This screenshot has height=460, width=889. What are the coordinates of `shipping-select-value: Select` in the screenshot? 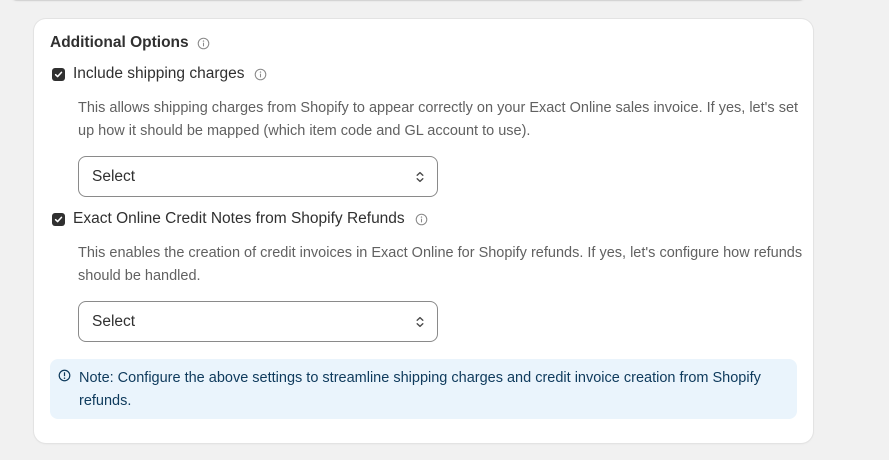 It's located at (114, 176).